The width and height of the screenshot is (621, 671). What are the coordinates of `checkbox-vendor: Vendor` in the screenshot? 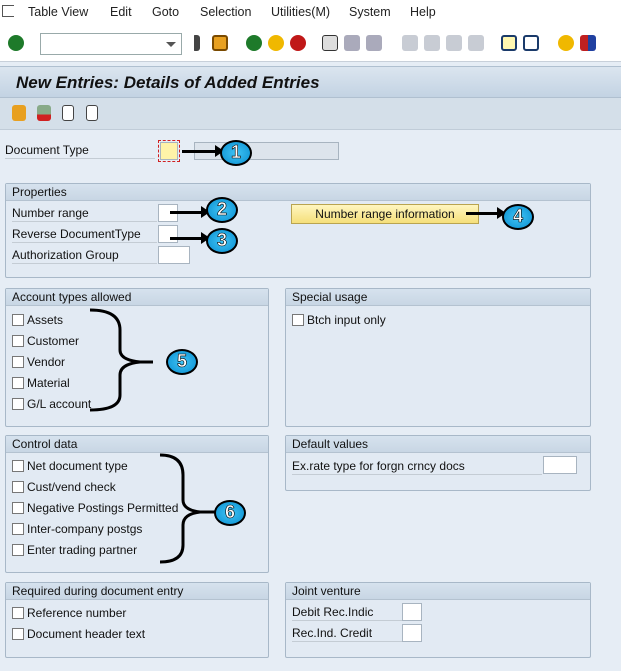 It's located at (38, 362).